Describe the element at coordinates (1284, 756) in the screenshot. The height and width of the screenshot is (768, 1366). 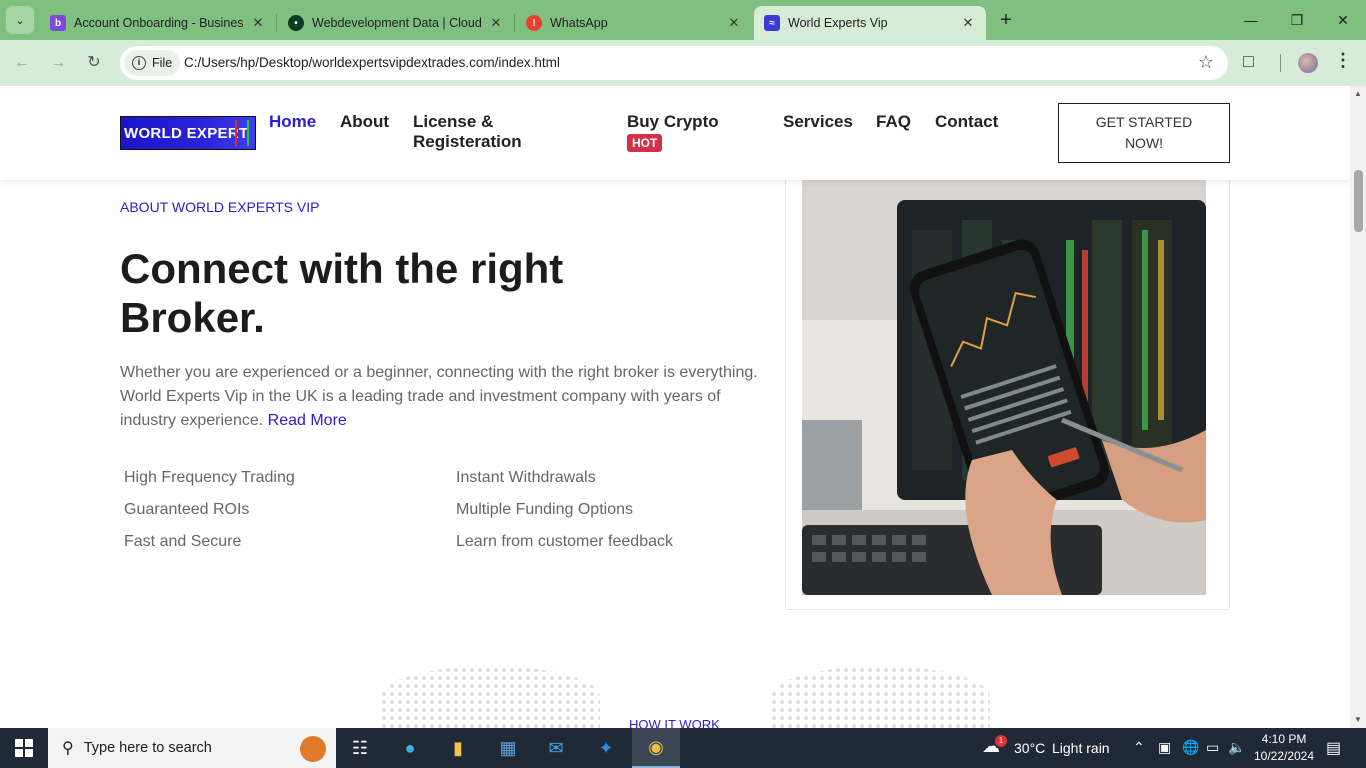
I see `clock-date: 10/22/2024` at that location.